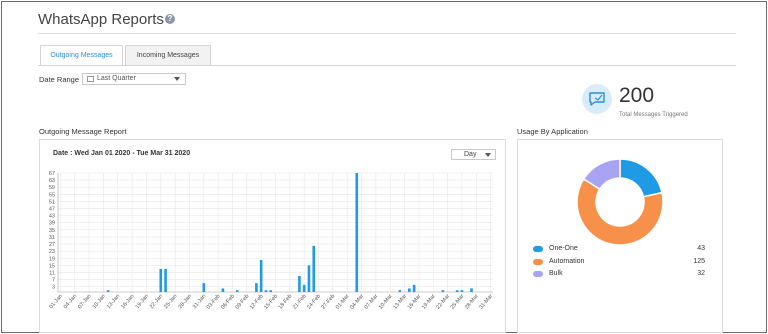  What do you see at coordinates (653, 115) in the screenshot?
I see `kpi-total-label: Total Messages Triggered` at bounding box center [653, 115].